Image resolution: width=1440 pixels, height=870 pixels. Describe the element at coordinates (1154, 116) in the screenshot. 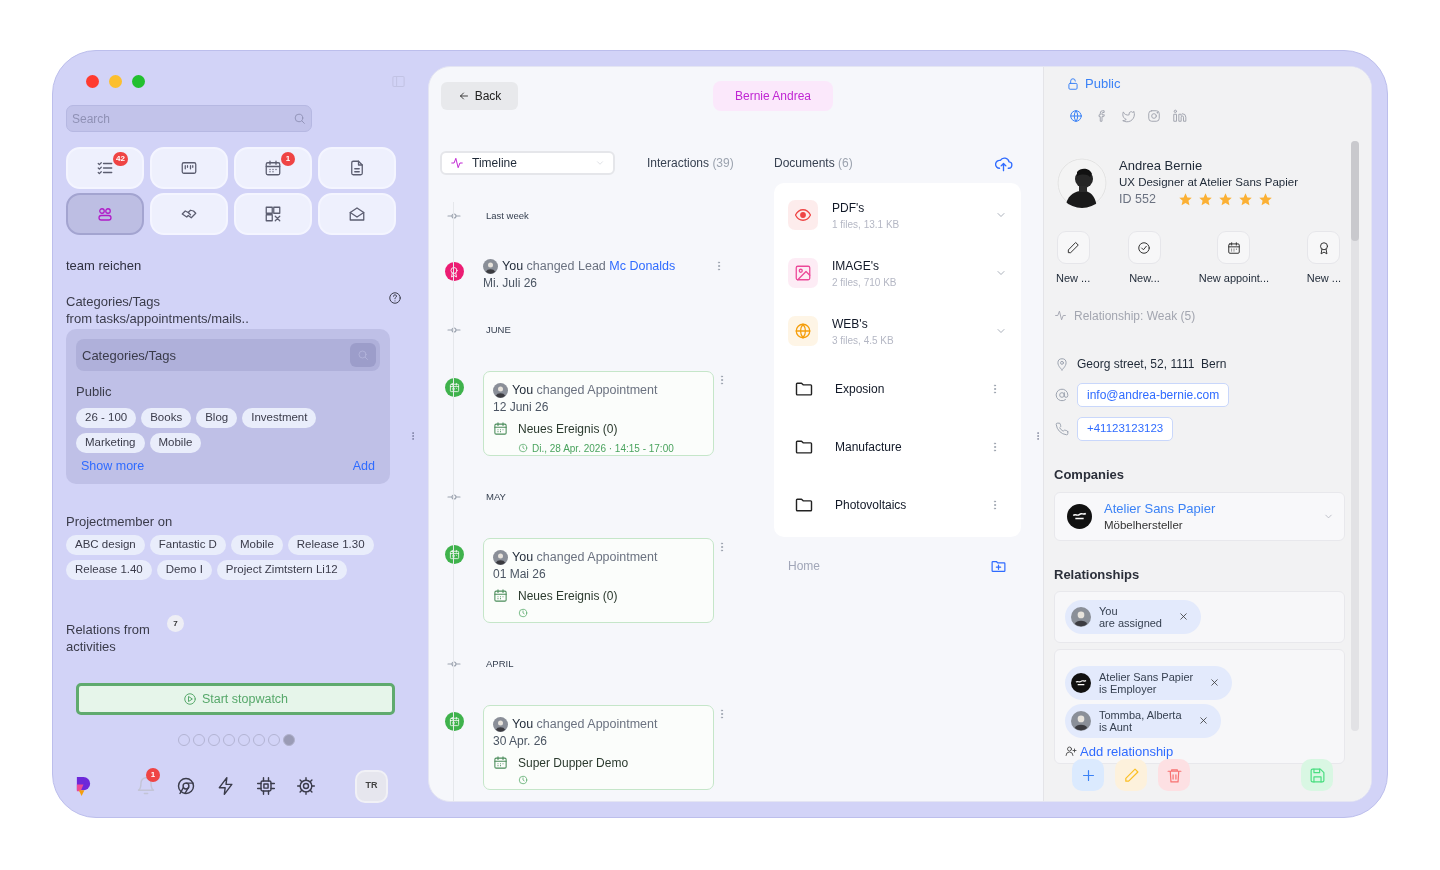

I see `instagram-icon` at that location.